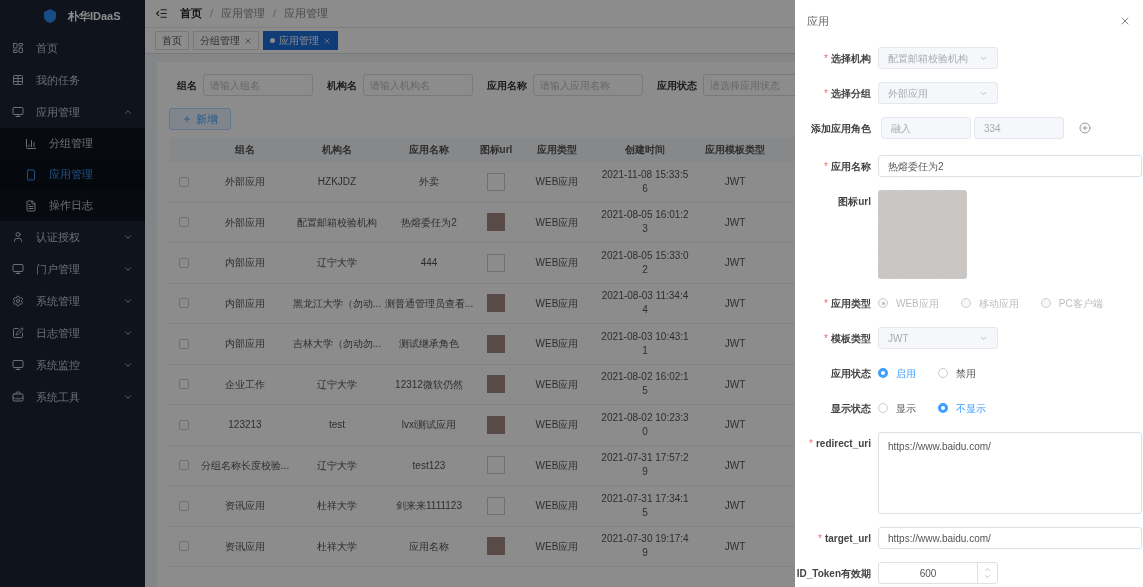 The width and height of the screenshot is (1143, 587). Describe the element at coordinates (72, 112) in the screenshot. I see `sidebar-item: 应用管理` at that location.